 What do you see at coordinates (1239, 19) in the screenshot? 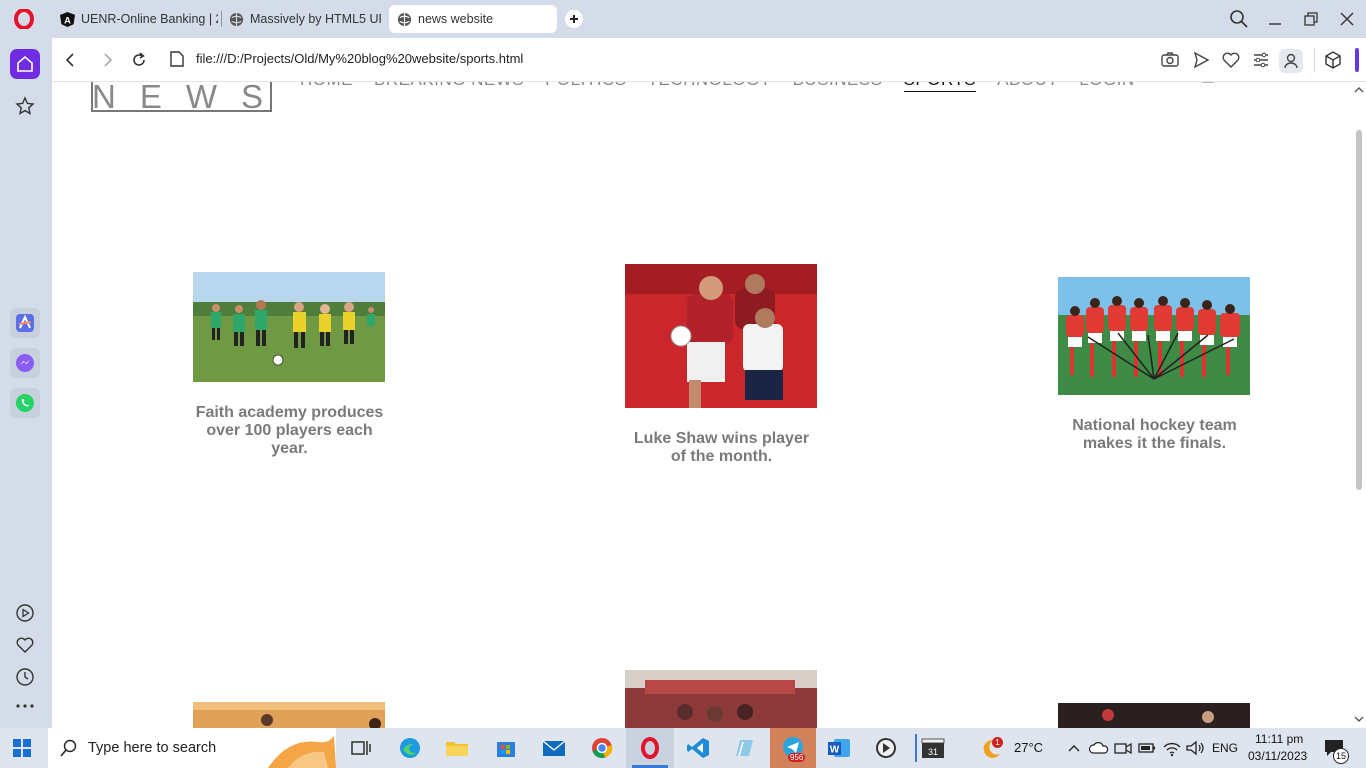
I see `search-tabs-icon` at bounding box center [1239, 19].